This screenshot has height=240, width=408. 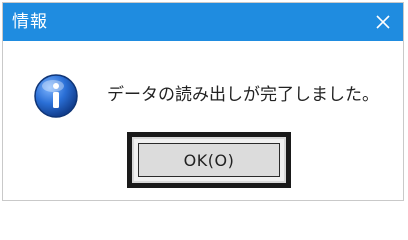 What do you see at coordinates (30, 22) in the screenshot?
I see `dialog-title: 情報` at bounding box center [30, 22].